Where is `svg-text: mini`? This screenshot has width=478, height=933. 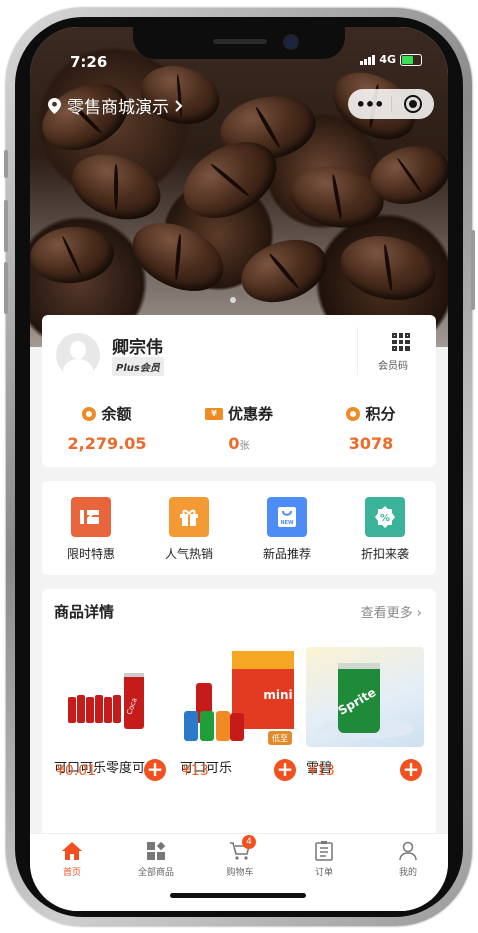 svg-text: mini is located at coordinates (277, 695).